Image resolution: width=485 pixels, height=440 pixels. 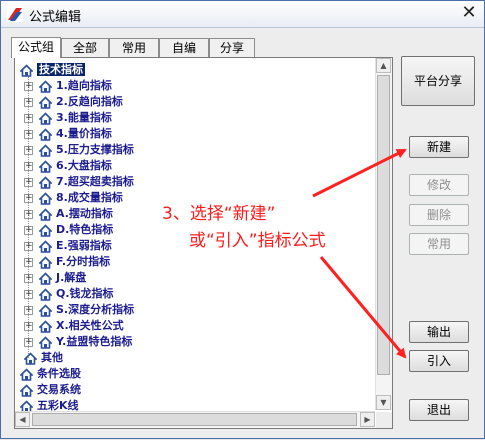 I want to click on arrow-to-new-button, so click(x=359, y=173).